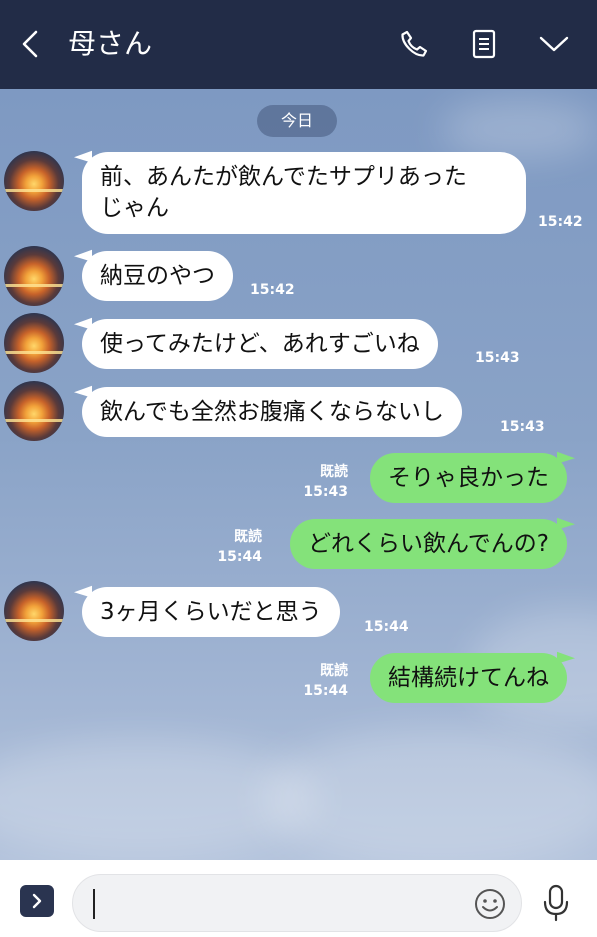 This screenshot has width=597, height=937. I want to click on message-input-bar, so click(298, 898).